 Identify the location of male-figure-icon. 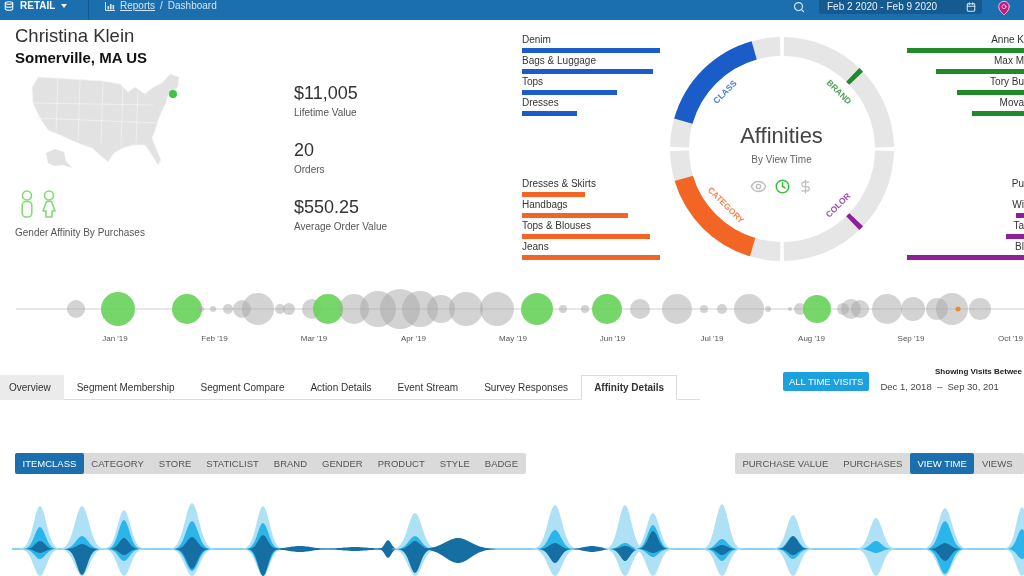
(27, 204).